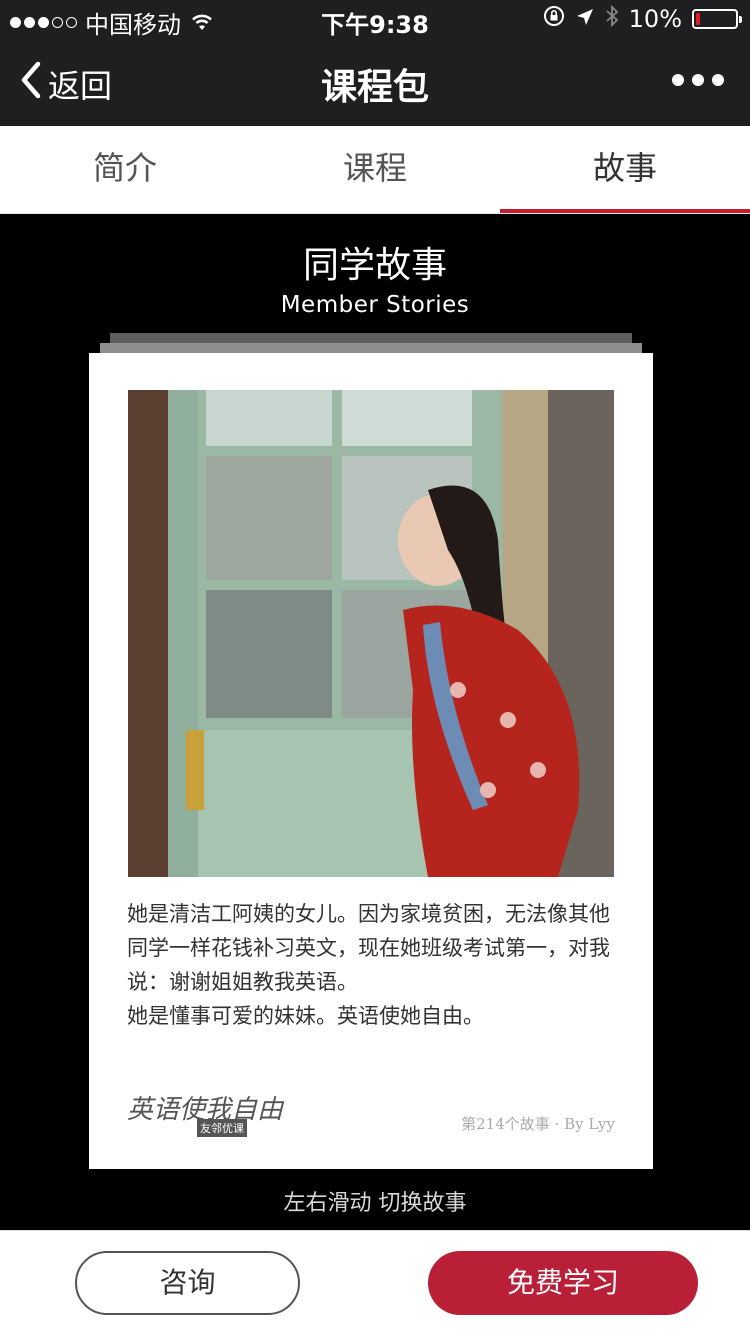 The image size is (750, 1334). I want to click on tab-courses: 课程, so click(375, 169).